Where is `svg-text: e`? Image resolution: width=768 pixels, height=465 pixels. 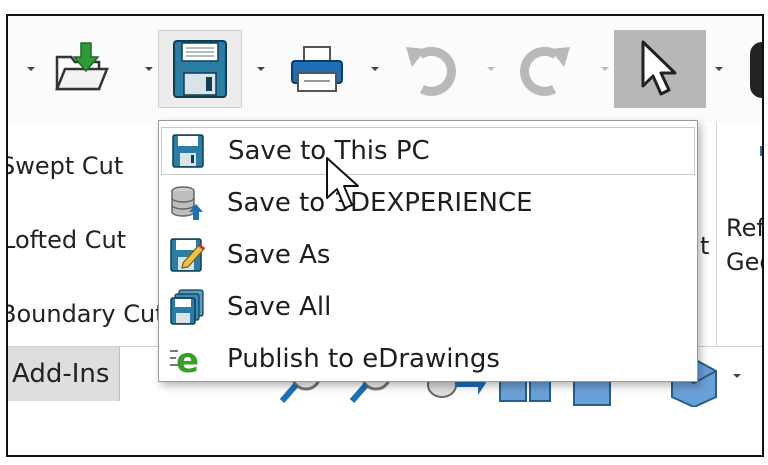 svg-text: e is located at coordinates (187, 359).